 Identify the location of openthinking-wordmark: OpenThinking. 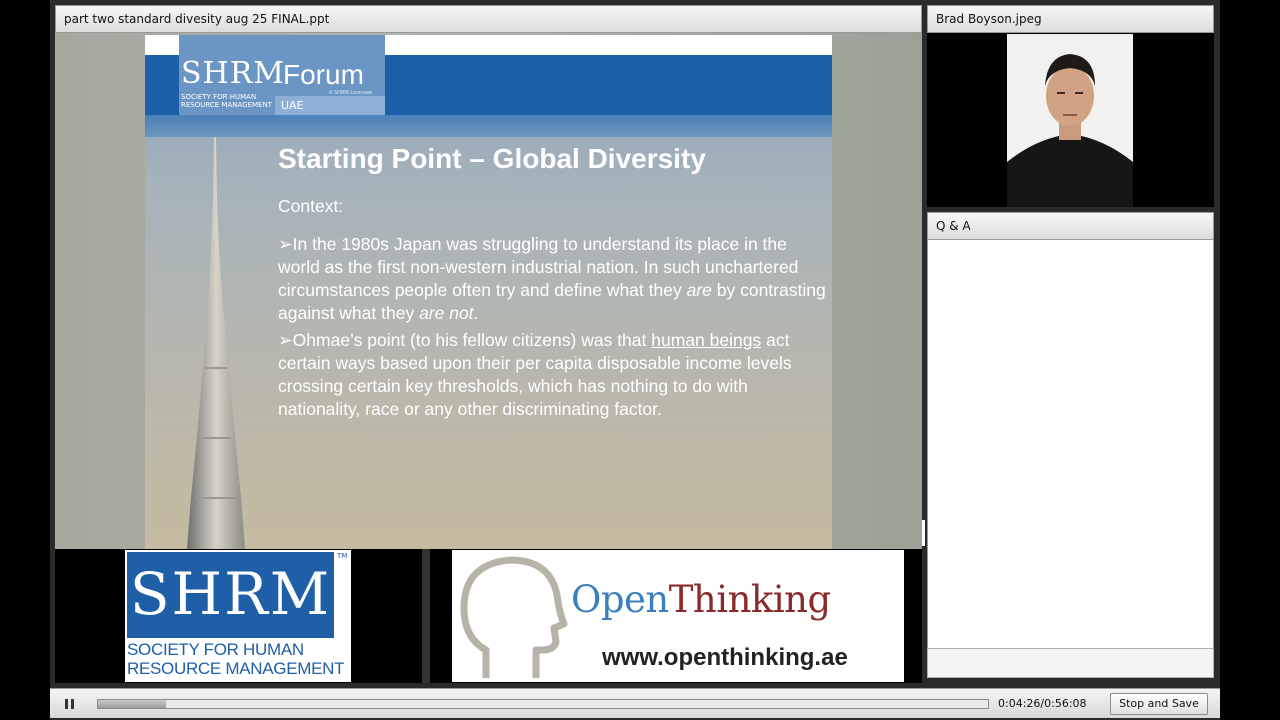
(701, 599).